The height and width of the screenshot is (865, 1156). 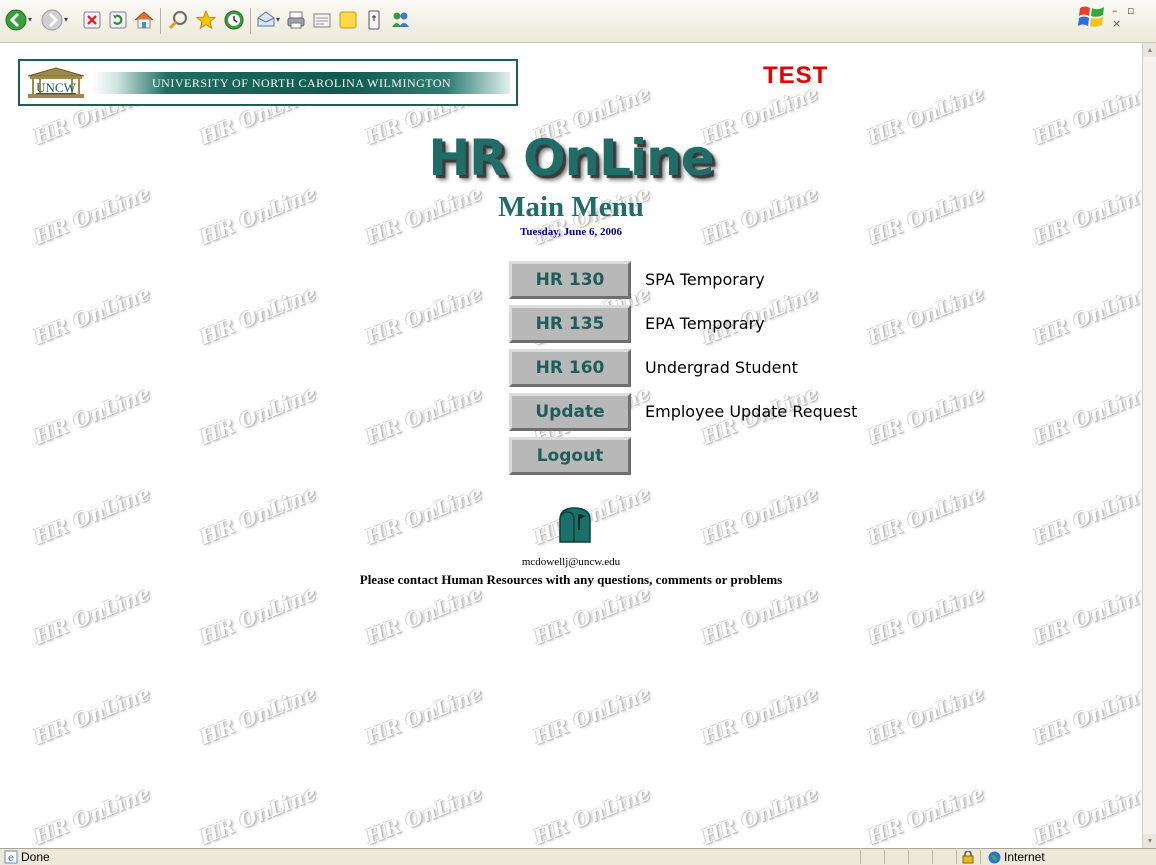 What do you see at coordinates (578, 856) in the screenshot?
I see `status-bar: e Done Internet` at bounding box center [578, 856].